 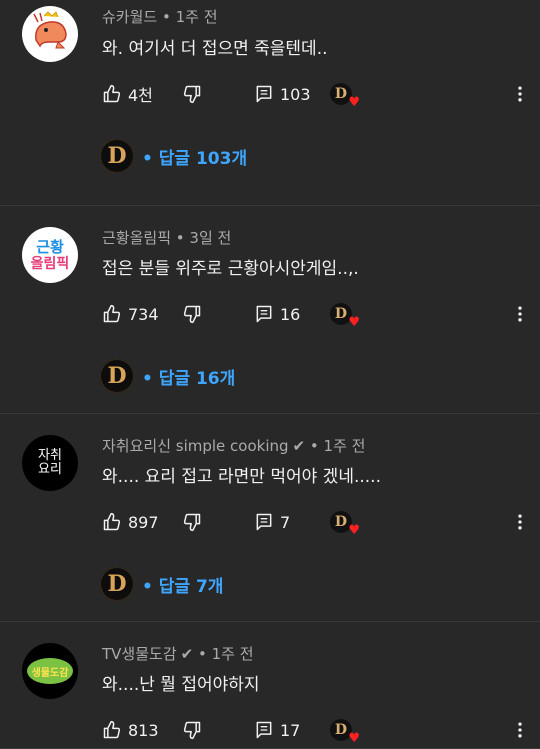 I want to click on reply-button: 17, so click(x=277, y=730).